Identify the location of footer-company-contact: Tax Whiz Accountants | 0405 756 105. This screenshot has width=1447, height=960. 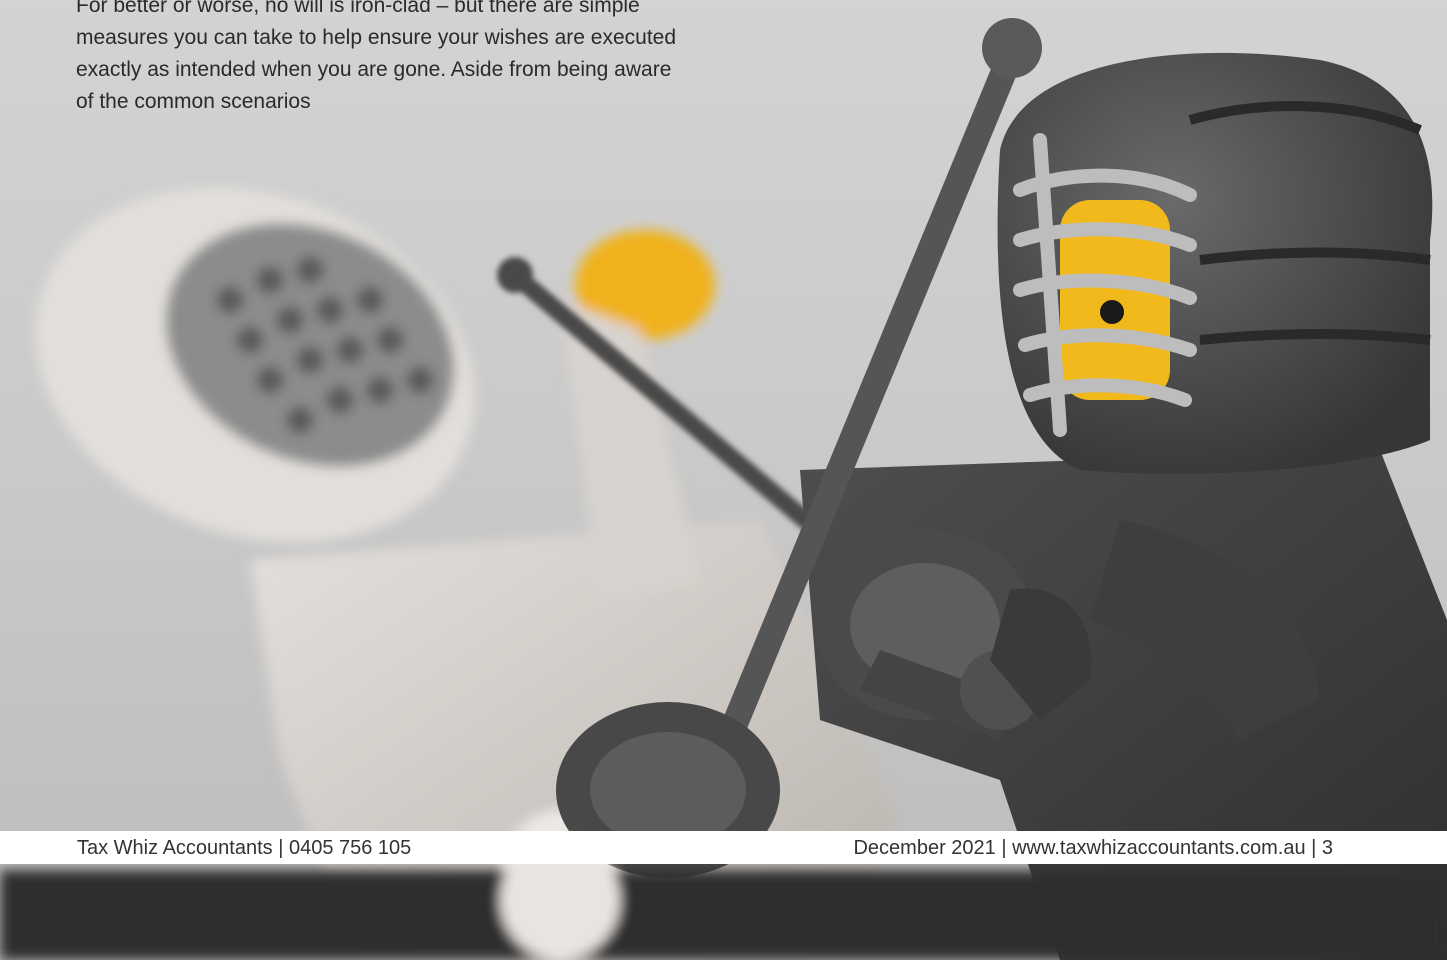
(244, 848).